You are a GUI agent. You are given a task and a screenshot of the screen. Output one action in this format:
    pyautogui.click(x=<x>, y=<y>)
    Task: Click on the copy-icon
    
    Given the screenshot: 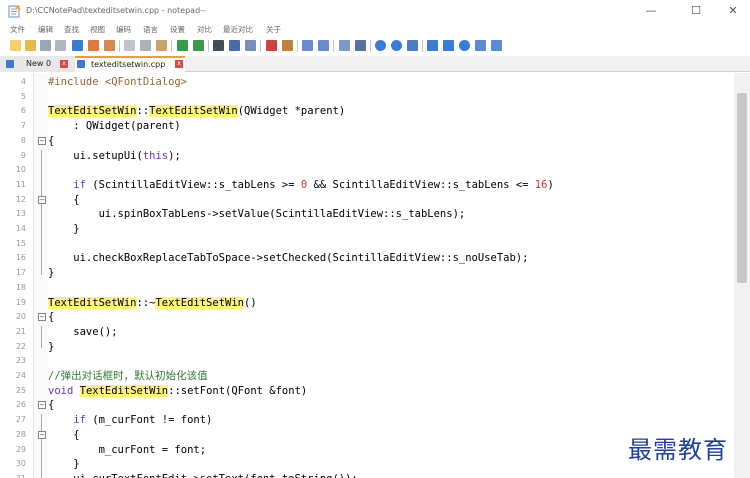 What is the action you would take?
    pyautogui.click(x=145, y=45)
    